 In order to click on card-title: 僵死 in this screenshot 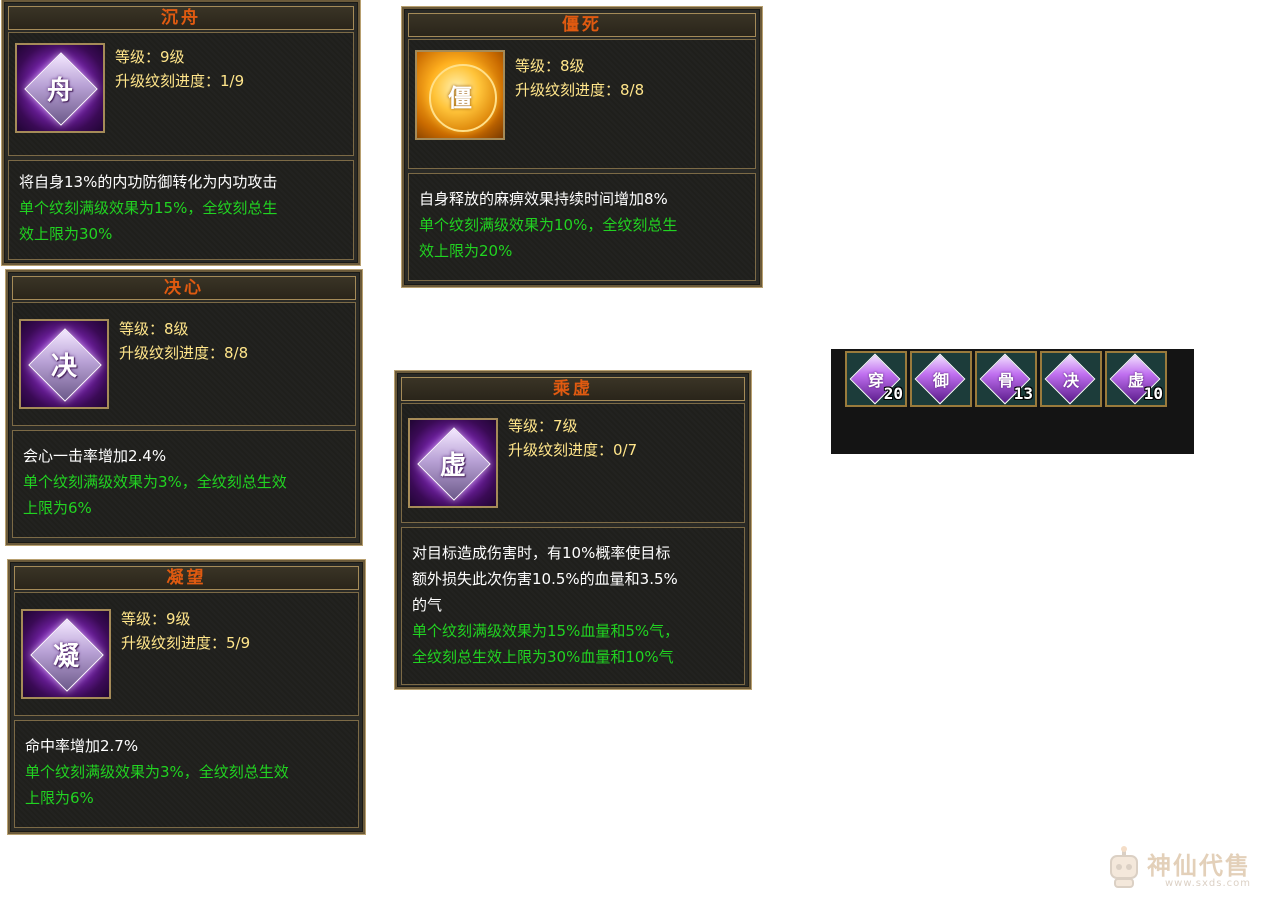, I will do `click(582, 25)`.